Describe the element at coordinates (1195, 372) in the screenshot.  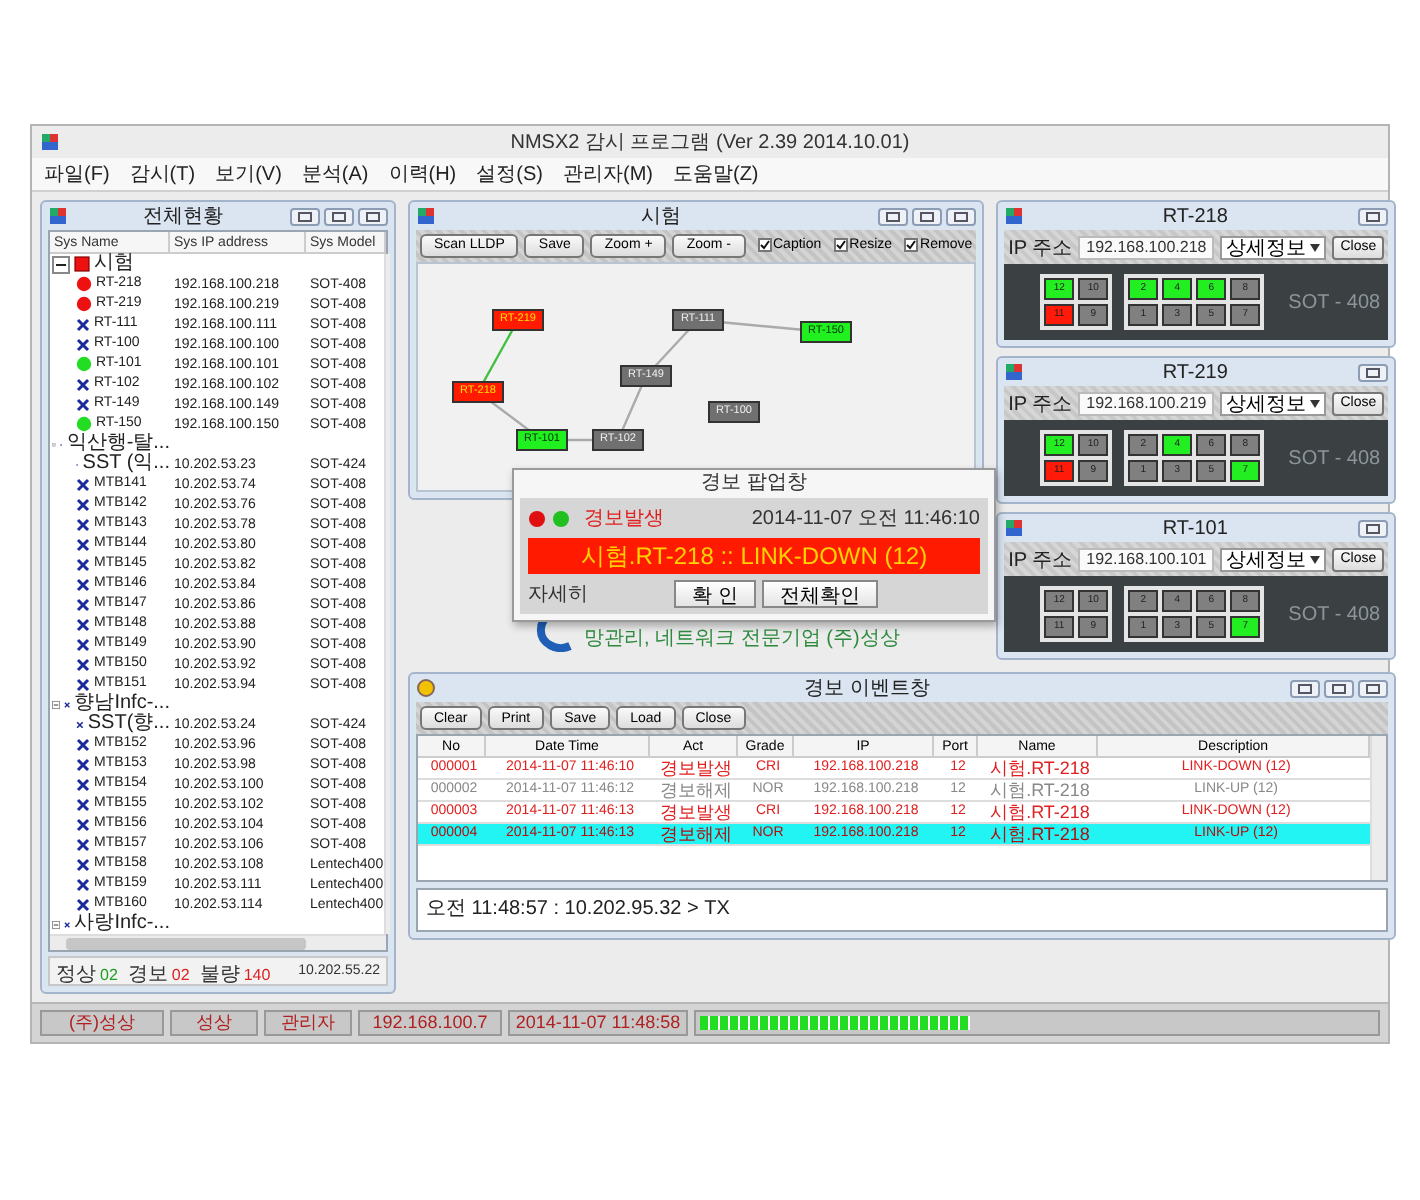
I see `panel-title: RT-219` at that location.